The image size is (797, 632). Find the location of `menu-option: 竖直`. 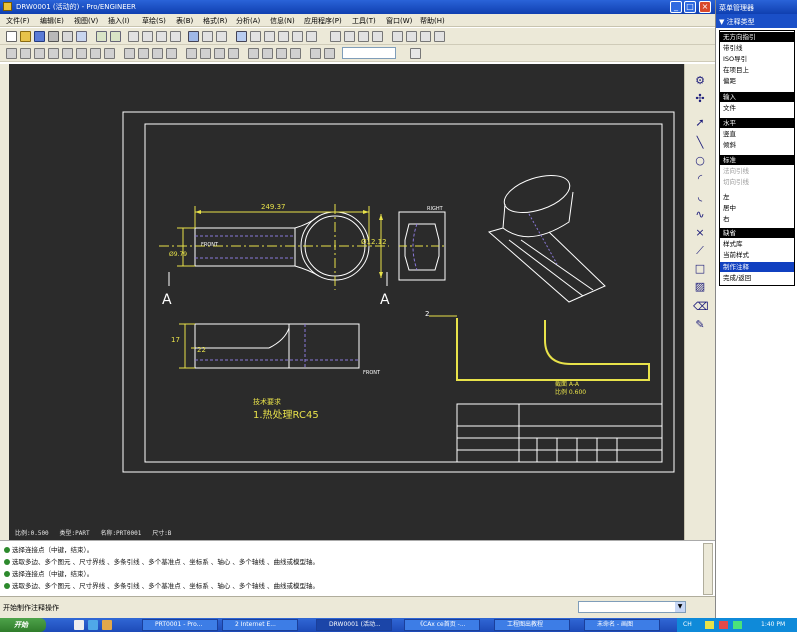

menu-option: 竖直 is located at coordinates (757, 134).